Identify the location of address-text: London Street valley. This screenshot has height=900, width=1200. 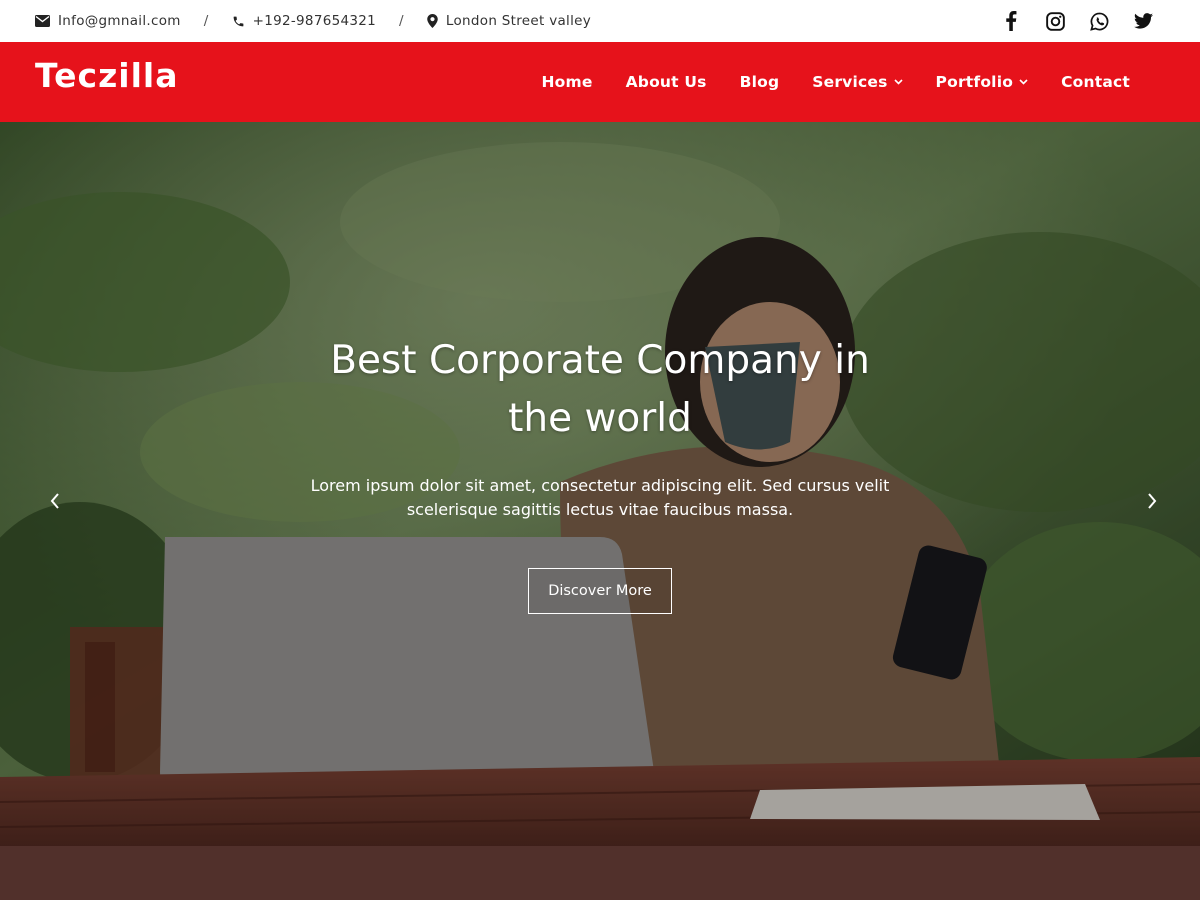
(518, 21).